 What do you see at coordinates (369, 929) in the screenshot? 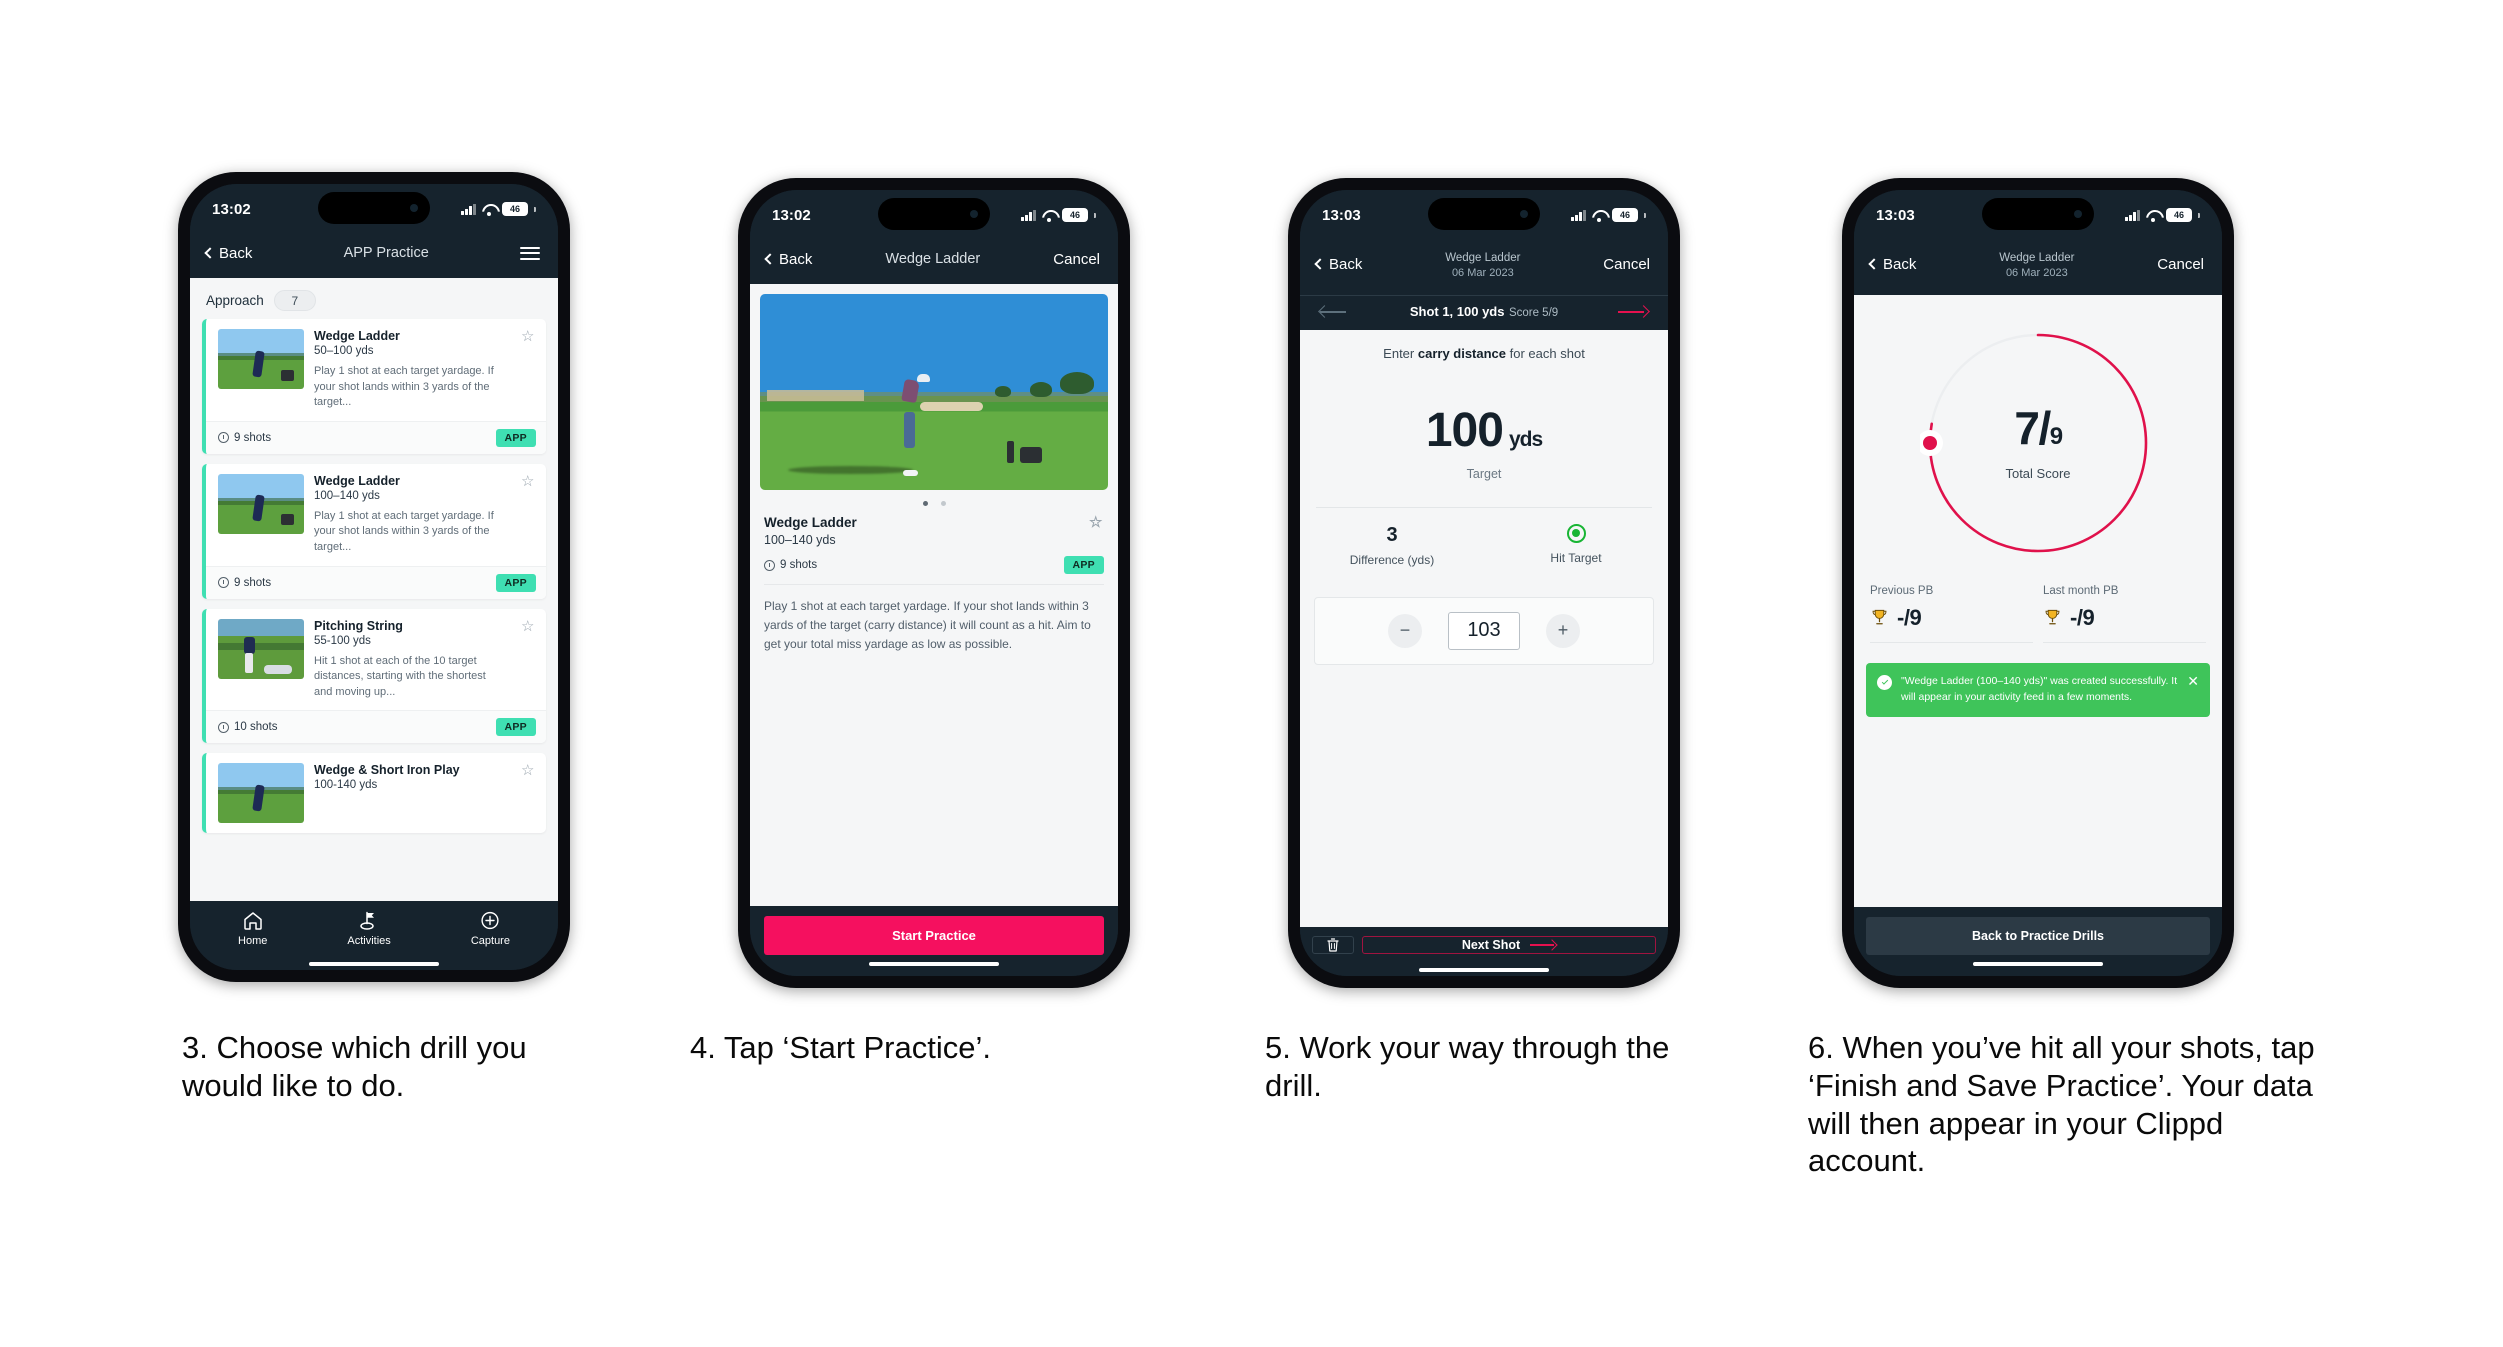
I see `tab-activities: Activities` at bounding box center [369, 929].